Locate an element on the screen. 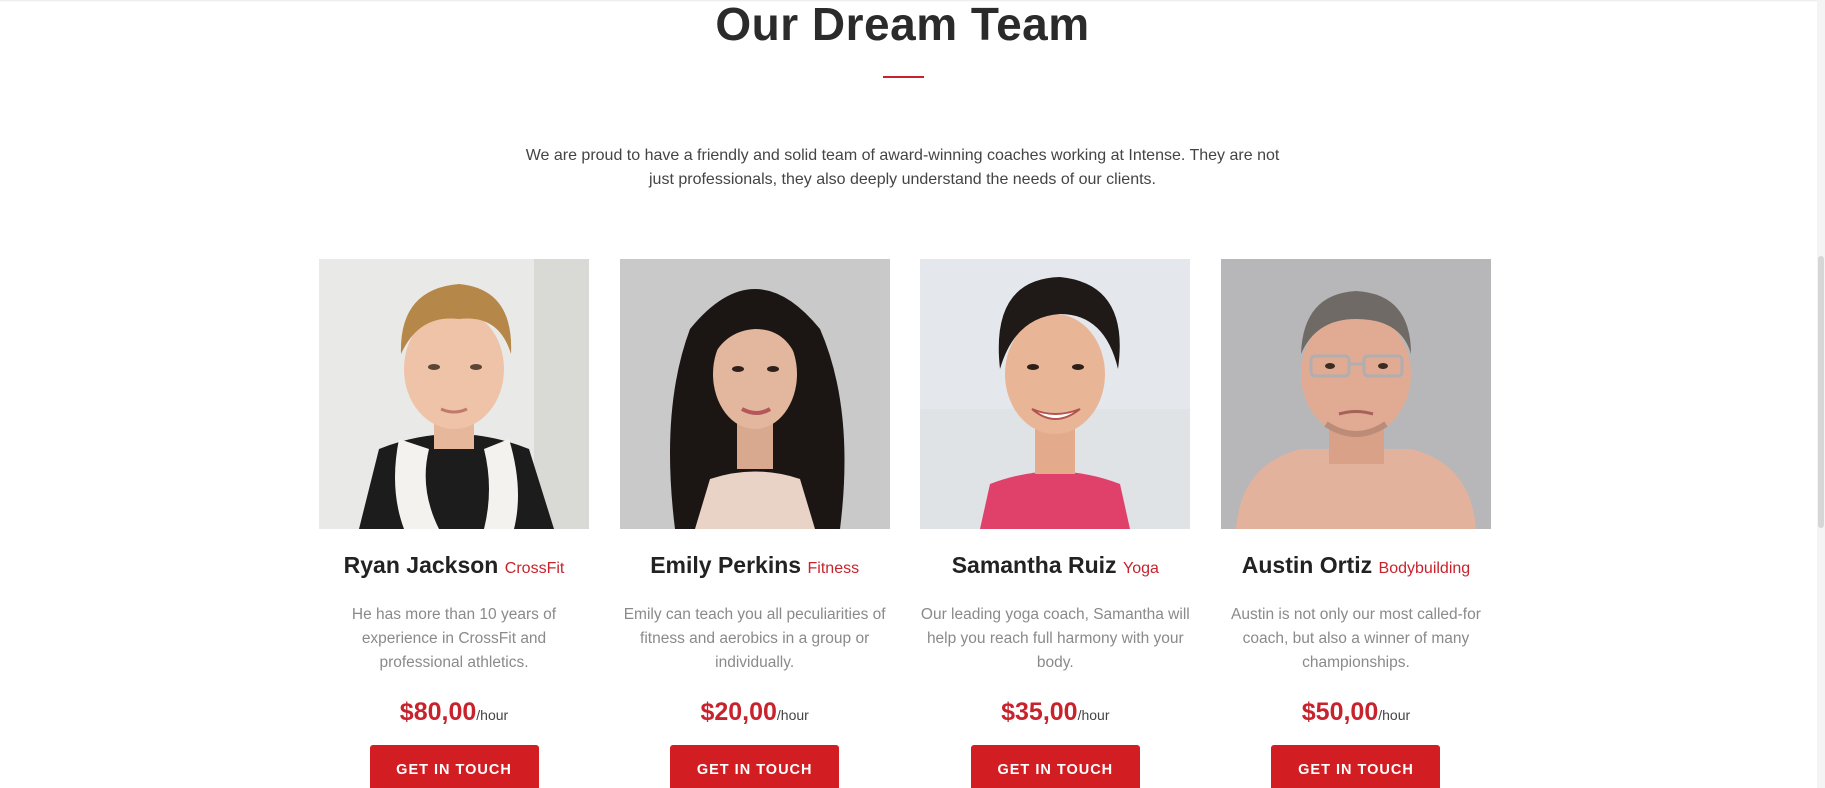  coach-heading: Ryan Jackson CrossFit is located at coordinates (454, 567).